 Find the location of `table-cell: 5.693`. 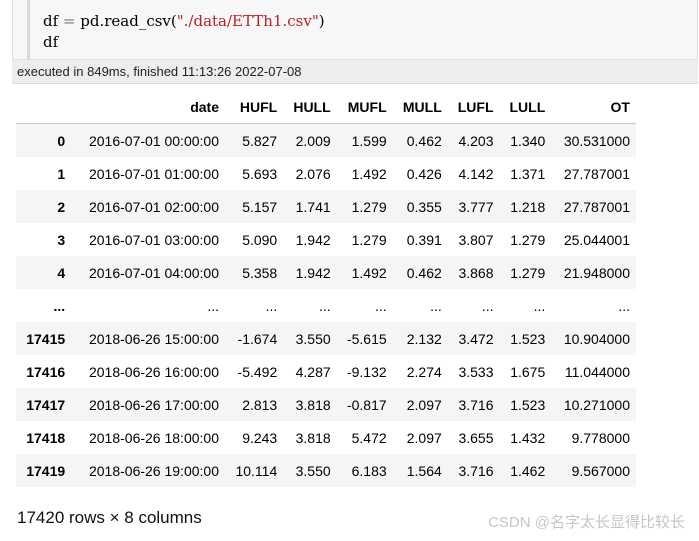

table-cell: 5.693 is located at coordinates (260, 173).